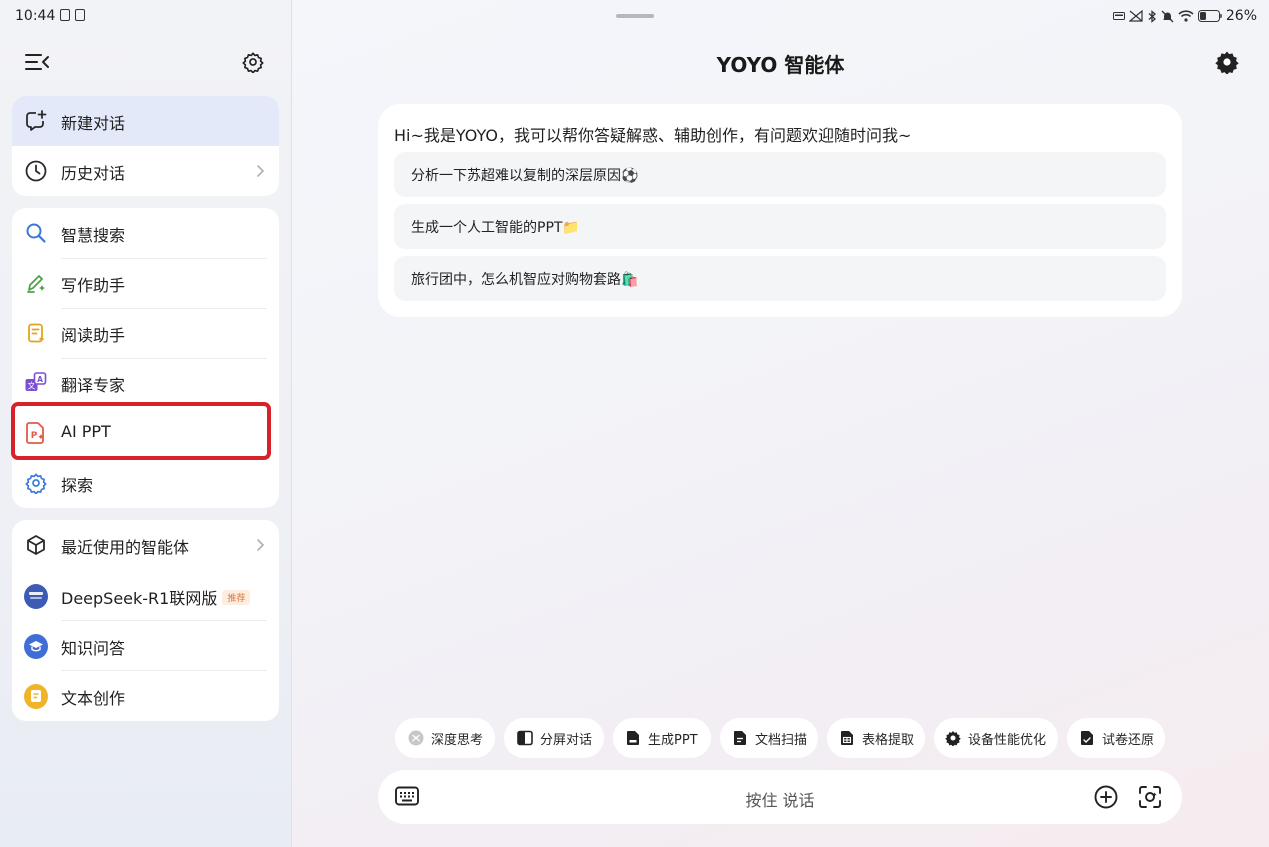  What do you see at coordinates (780, 174) in the screenshot?
I see `suggestion-item: 分析一下苏超难以复制的深层原因⚽` at bounding box center [780, 174].